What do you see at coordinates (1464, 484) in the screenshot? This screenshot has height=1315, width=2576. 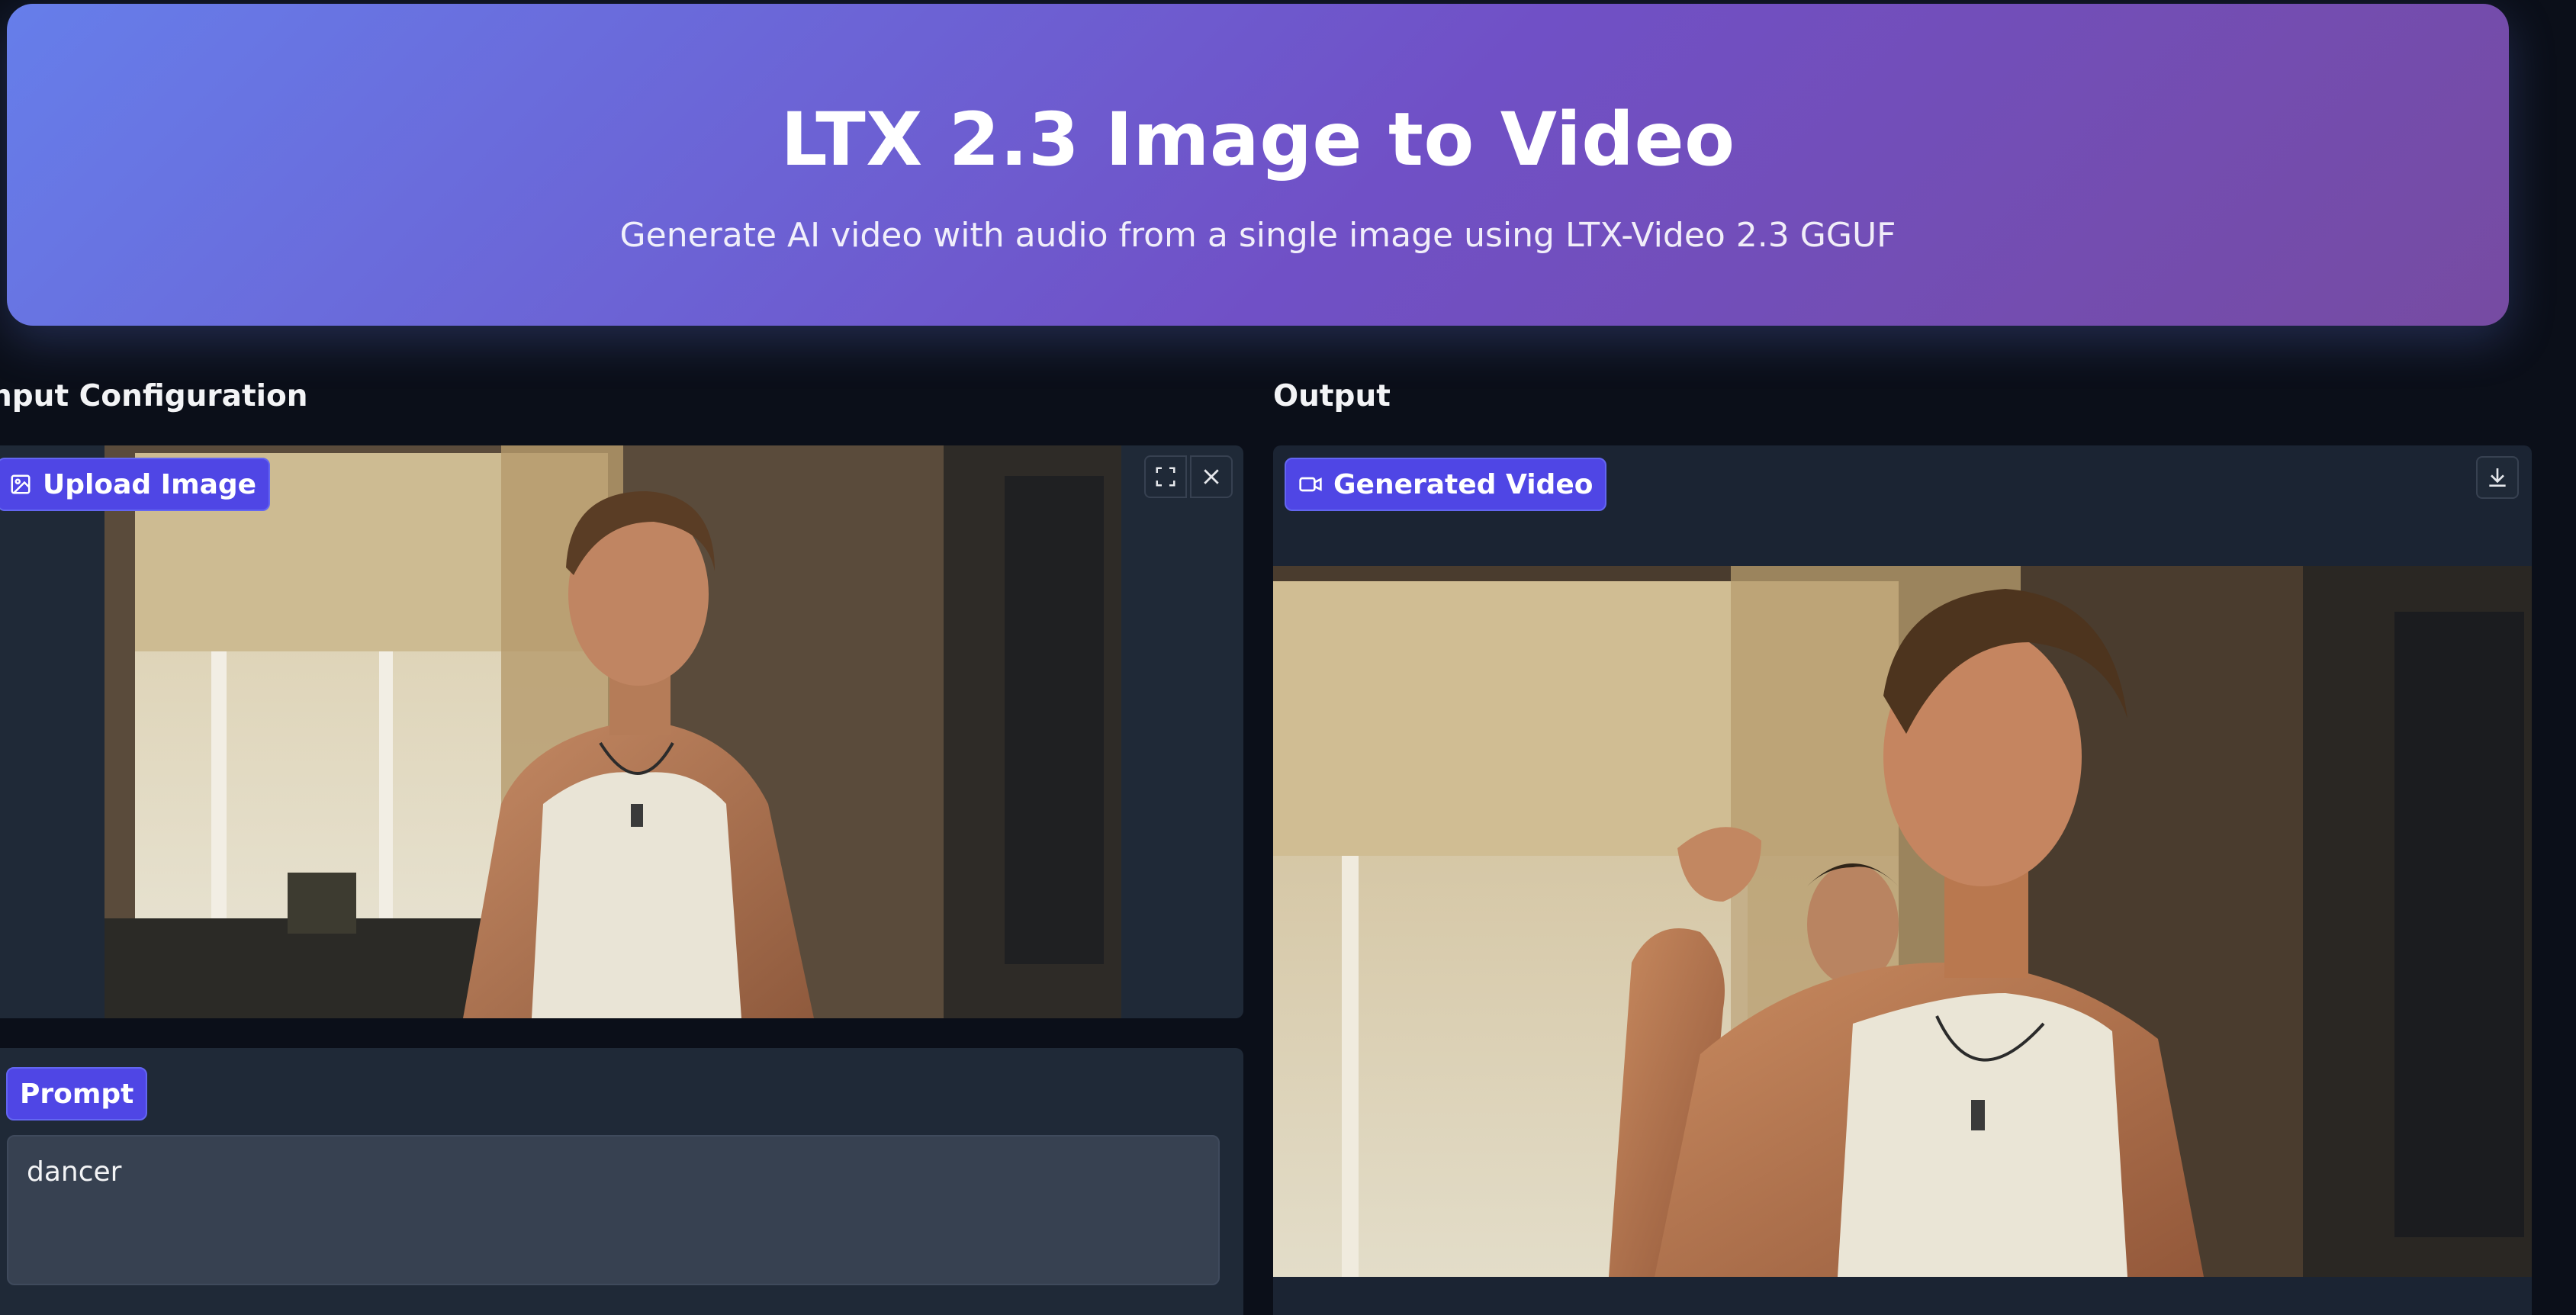 I see `generated-video-label-text: Generated Video` at bounding box center [1464, 484].